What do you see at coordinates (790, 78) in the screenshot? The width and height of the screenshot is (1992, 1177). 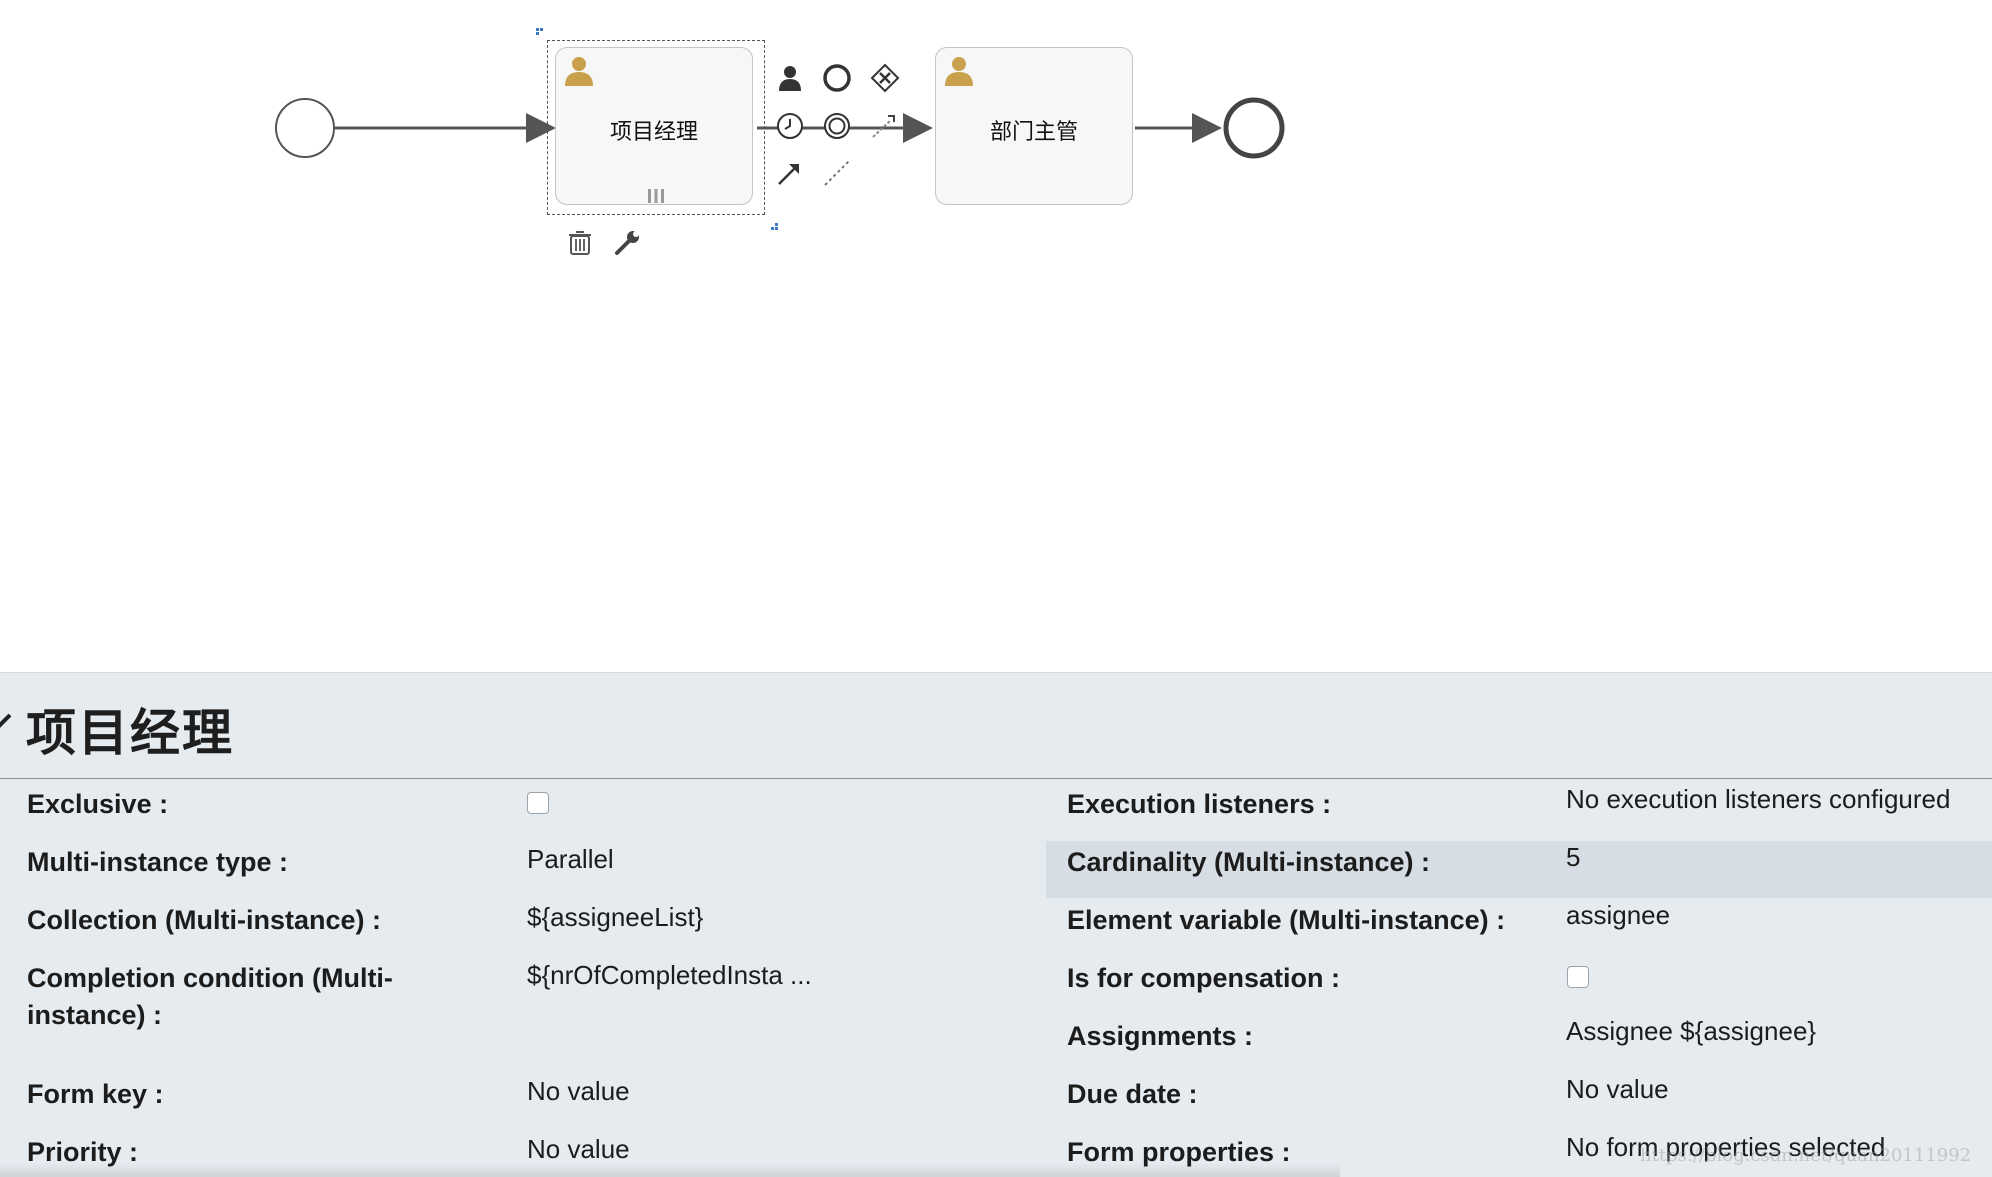 I see `user-task-icon` at bounding box center [790, 78].